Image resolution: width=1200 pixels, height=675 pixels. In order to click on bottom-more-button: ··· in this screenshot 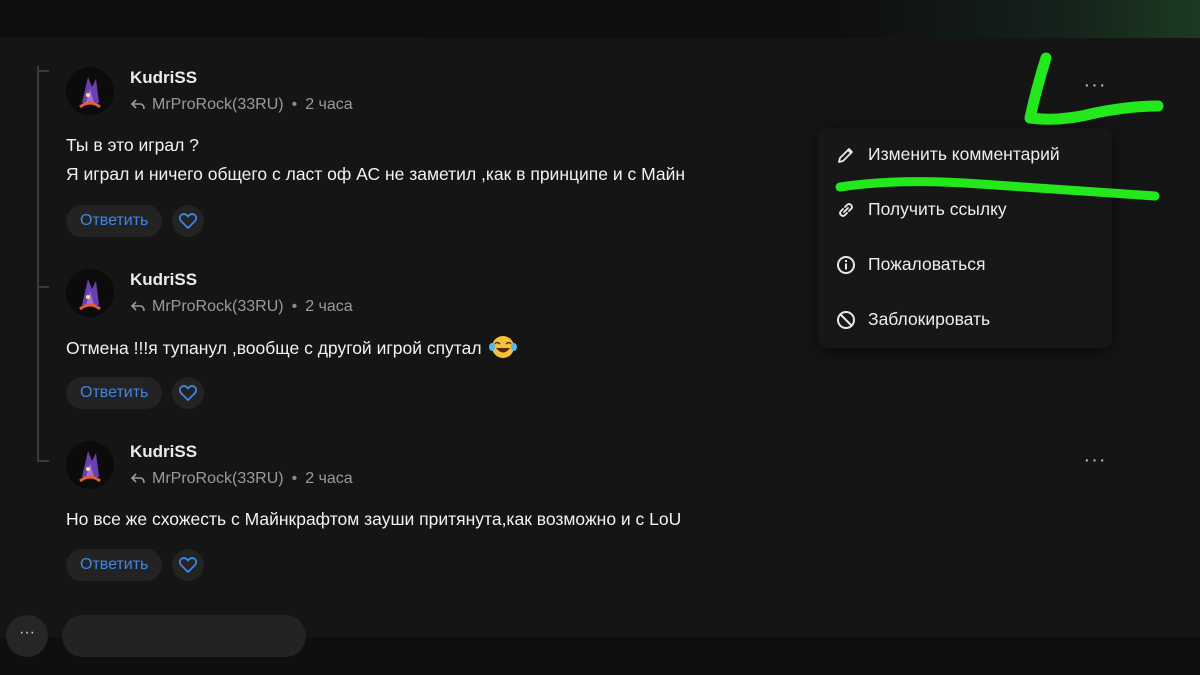, I will do `click(27, 636)`.